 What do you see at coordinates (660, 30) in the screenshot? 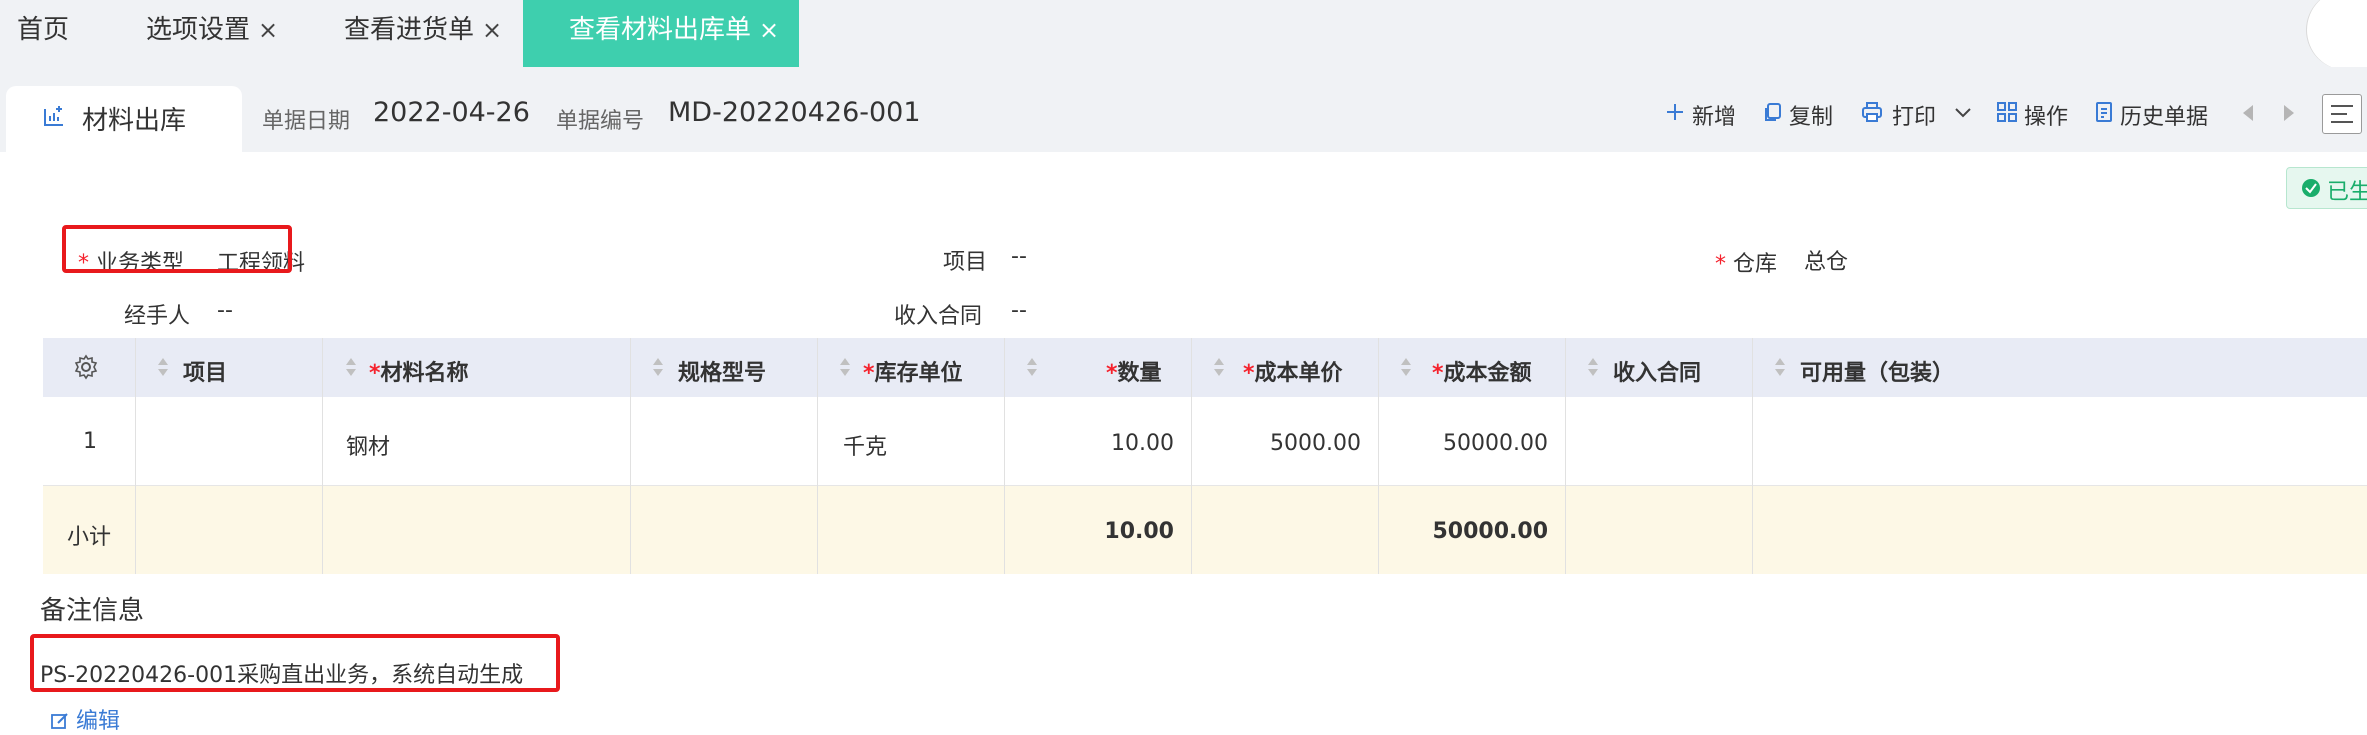
I see `tab-label: 查看材料出库单` at bounding box center [660, 30].